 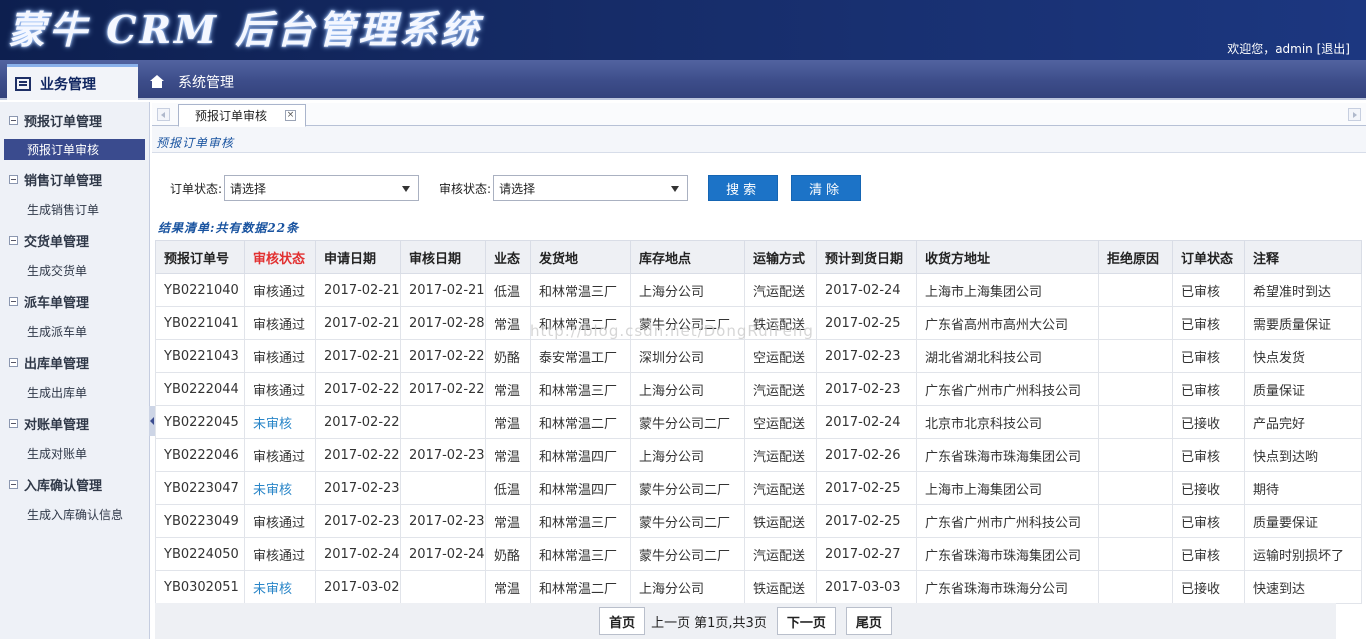 What do you see at coordinates (1303, 257) in the screenshot?
I see `column-header: 注释` at bounding box center [1303, 257].